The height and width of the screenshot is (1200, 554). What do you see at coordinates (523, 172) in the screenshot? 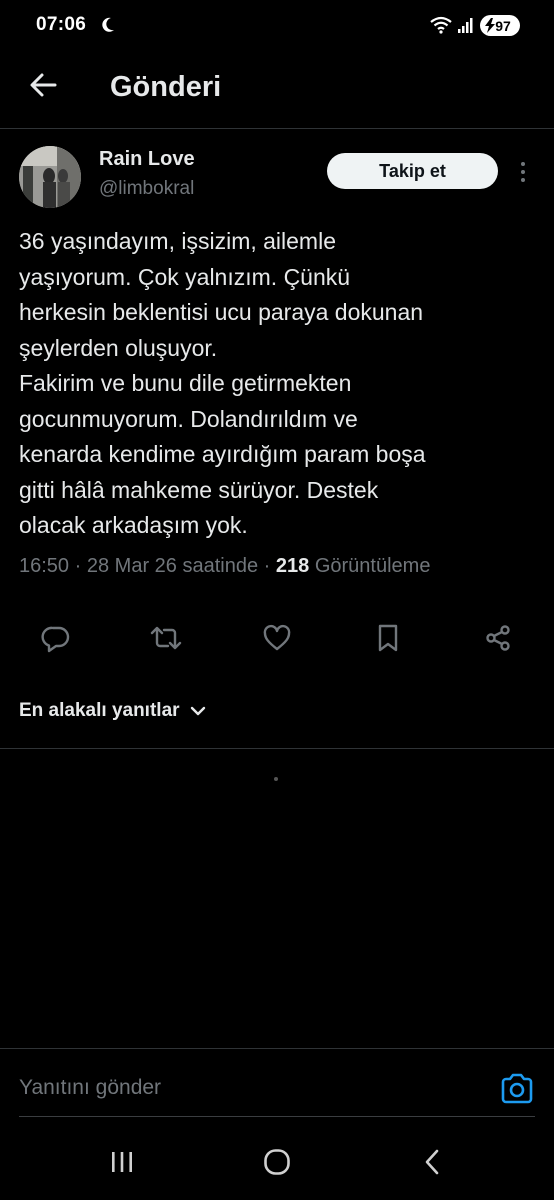
I see `more-vertical-icon` at bounding box center [523, 172].